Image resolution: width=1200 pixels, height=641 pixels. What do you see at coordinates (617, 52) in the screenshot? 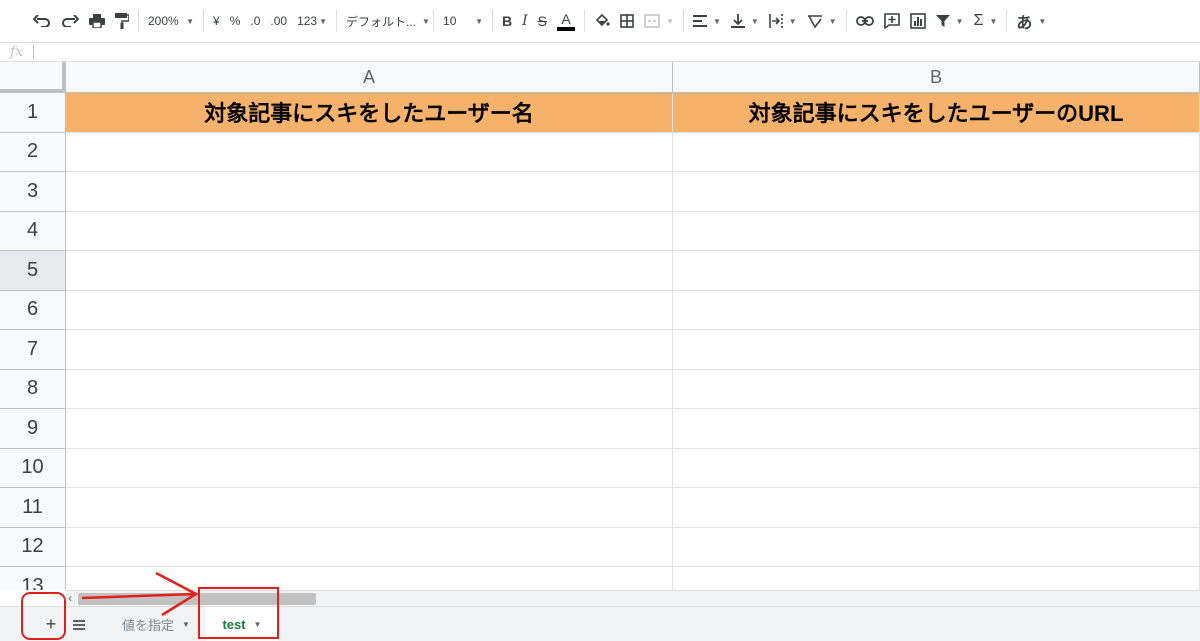
I see `formula-input` at bounding box center [617, 52].